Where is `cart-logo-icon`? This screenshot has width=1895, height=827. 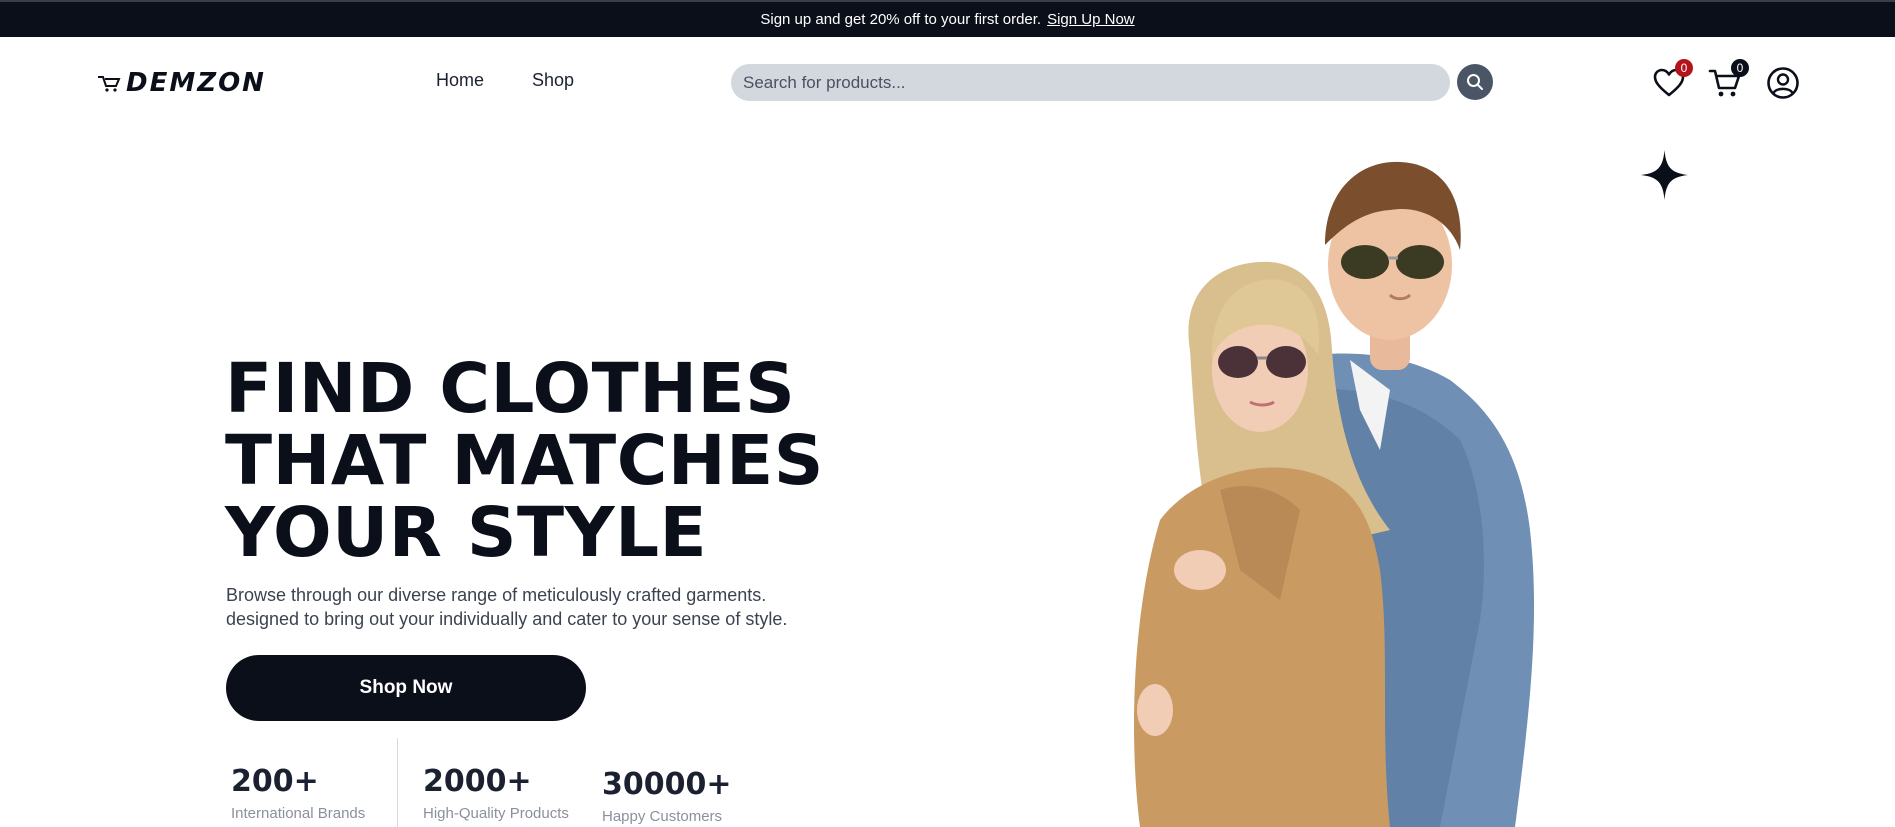 cart-logo-icon is located at coordinates (109, 84).